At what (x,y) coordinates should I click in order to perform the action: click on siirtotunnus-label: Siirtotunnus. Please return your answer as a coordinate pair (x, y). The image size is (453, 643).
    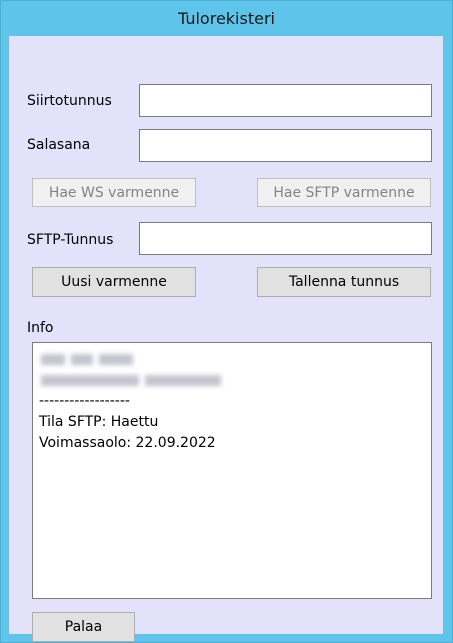
    Looking at the image, I should click on (69, 101).